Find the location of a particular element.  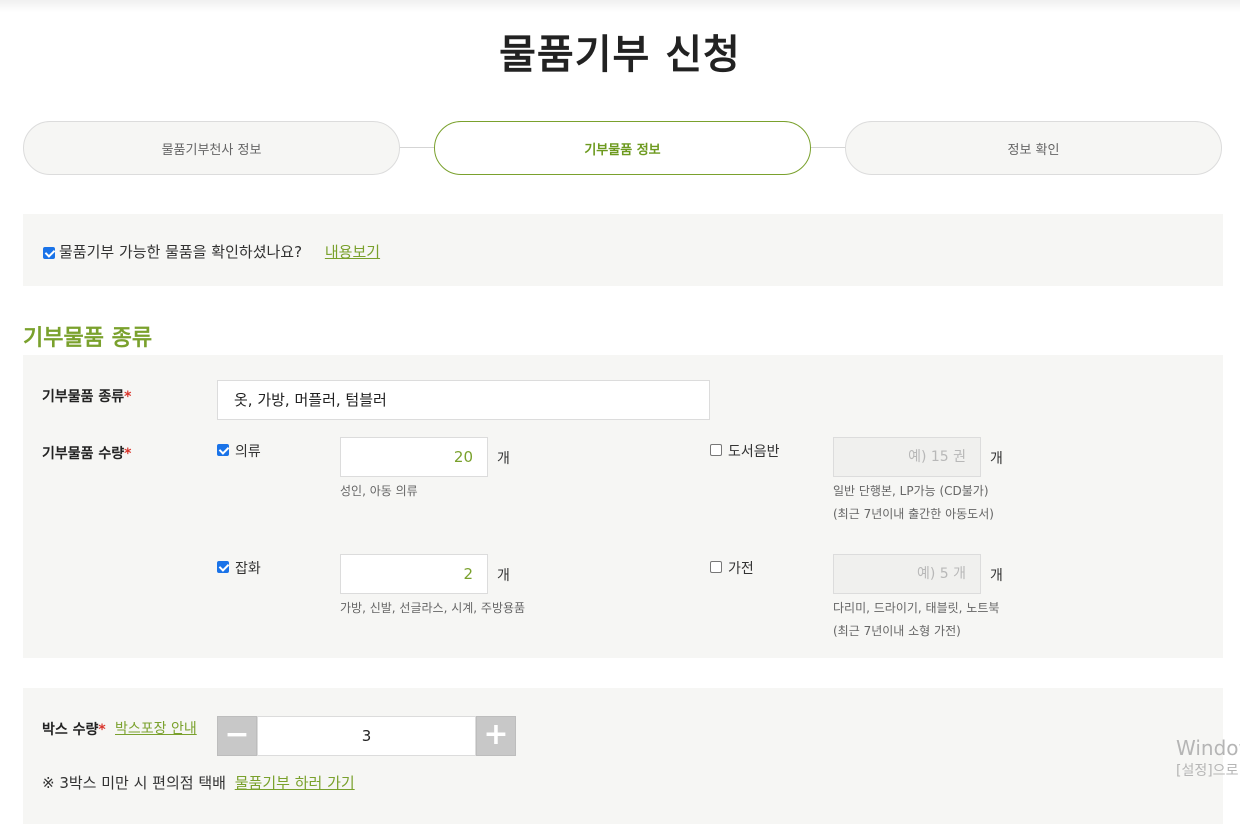

top-shadow is located at coordinates (620, 6).